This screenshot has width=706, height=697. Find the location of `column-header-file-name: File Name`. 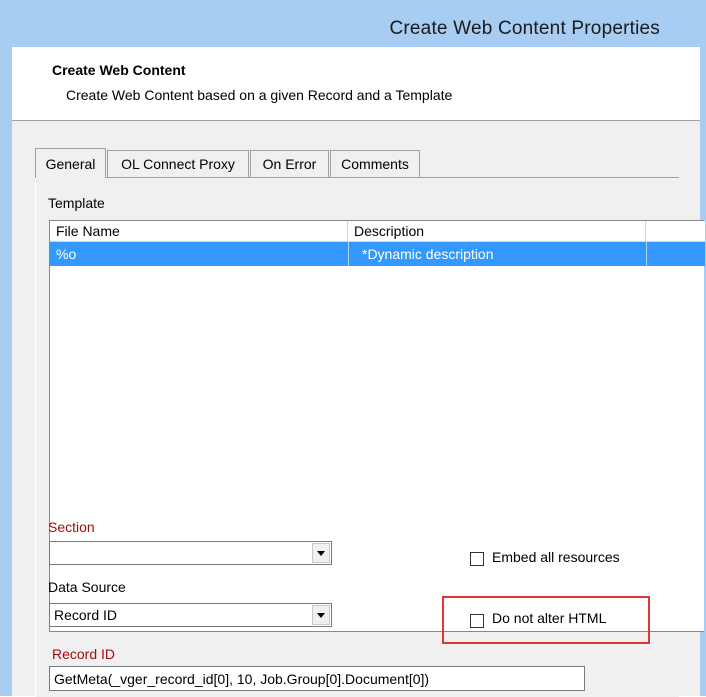

column-header-file-name: File Name is located at coordinates (199, 231).